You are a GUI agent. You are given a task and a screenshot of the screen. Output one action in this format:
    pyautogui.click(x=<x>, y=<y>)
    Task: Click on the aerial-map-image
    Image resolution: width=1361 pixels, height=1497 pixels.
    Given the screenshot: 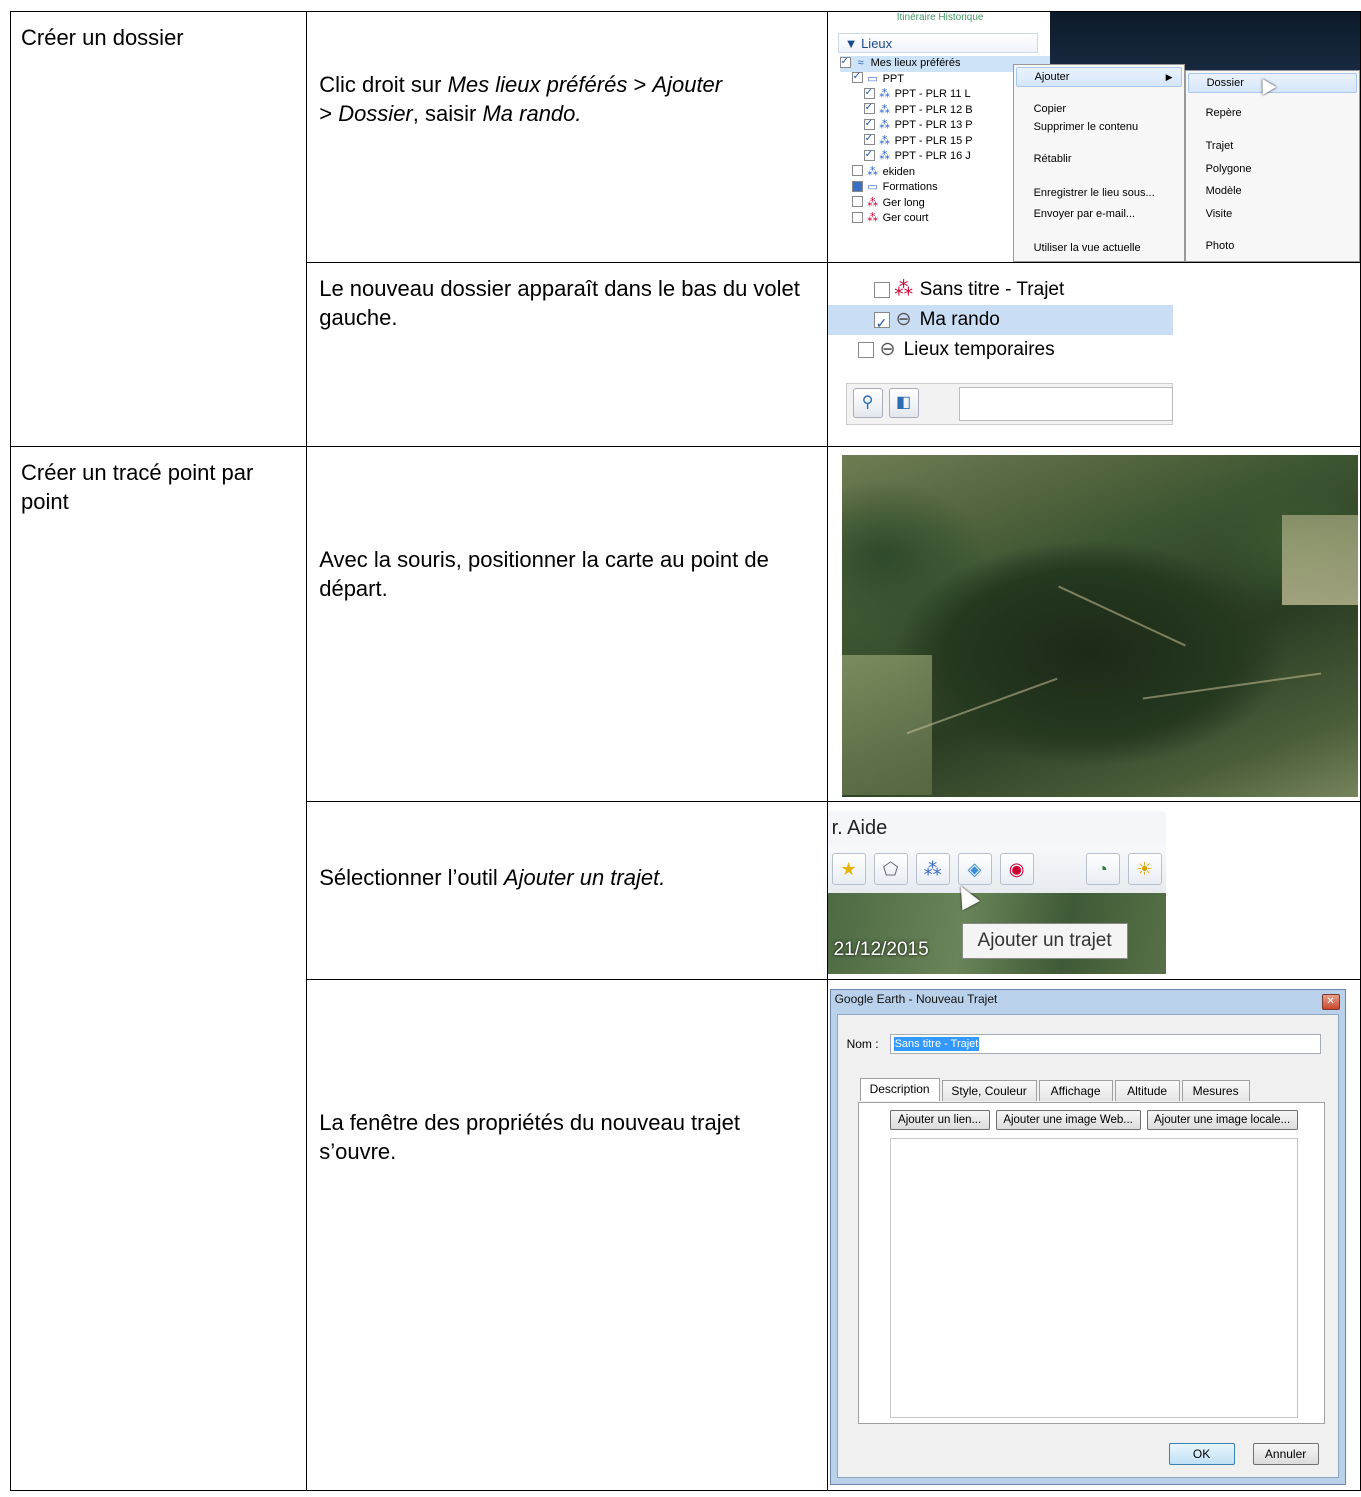 What is the action you would take?
    pyautogui.click(x=1099, y=626)
    